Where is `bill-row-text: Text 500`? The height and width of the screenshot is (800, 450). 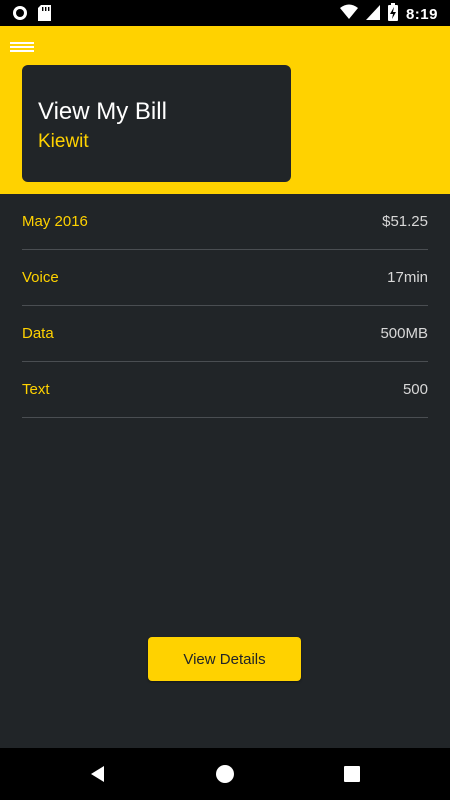
bill-row-text: Text 500 is located at coordinates (225, 390).